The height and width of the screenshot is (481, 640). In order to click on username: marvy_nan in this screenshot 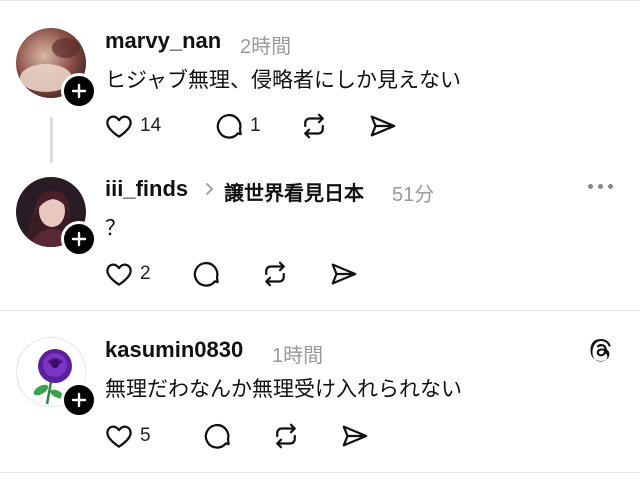, I will do `click(163, 41)`.